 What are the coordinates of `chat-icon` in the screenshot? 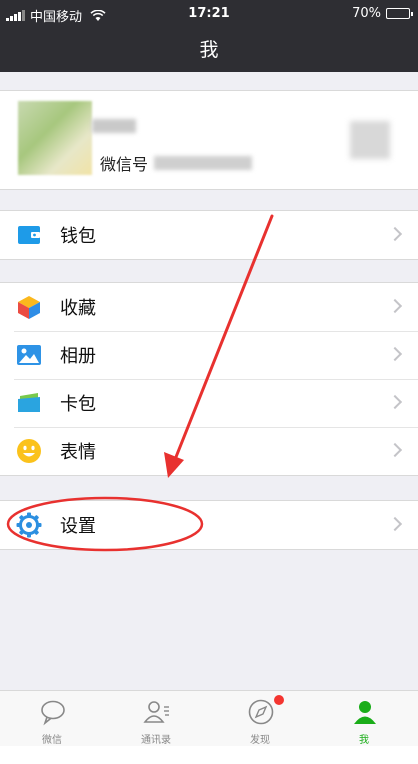 It's located at (53, 713).